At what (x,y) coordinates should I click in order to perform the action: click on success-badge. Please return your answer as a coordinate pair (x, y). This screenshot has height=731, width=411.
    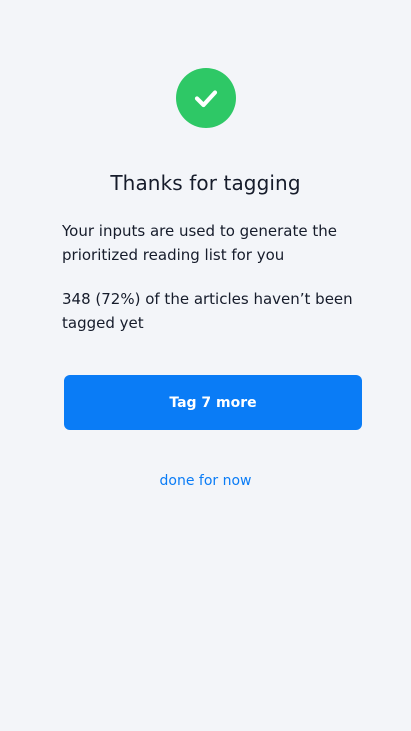
    Looking at the image, I should click on (206, 98).